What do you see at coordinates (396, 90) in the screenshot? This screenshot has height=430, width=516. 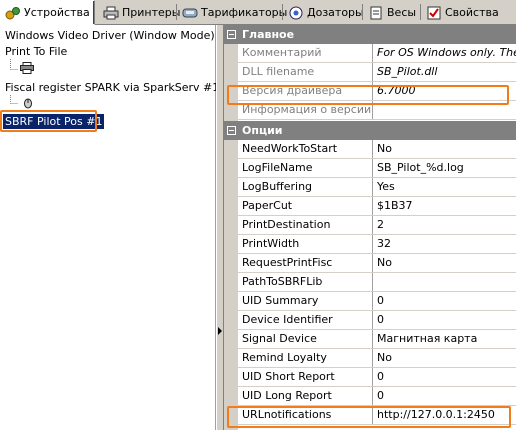 I see `property-value: 6.7000` at bounding box center [396, 90].